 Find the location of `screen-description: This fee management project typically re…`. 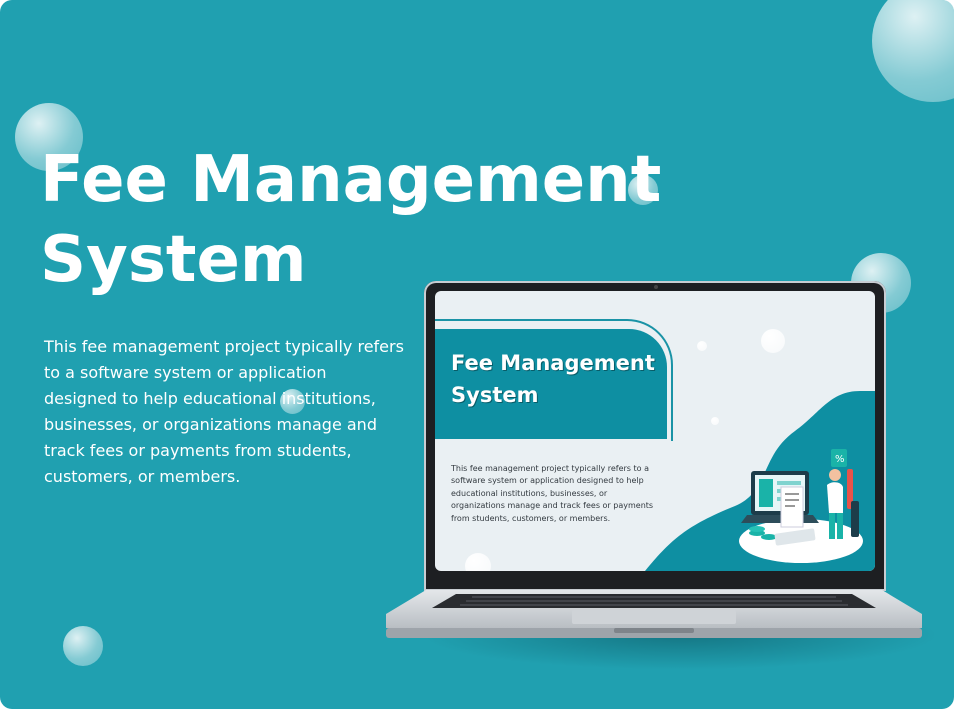

screen-description: This fee management project typically re… is located at coordinates (552, 493).